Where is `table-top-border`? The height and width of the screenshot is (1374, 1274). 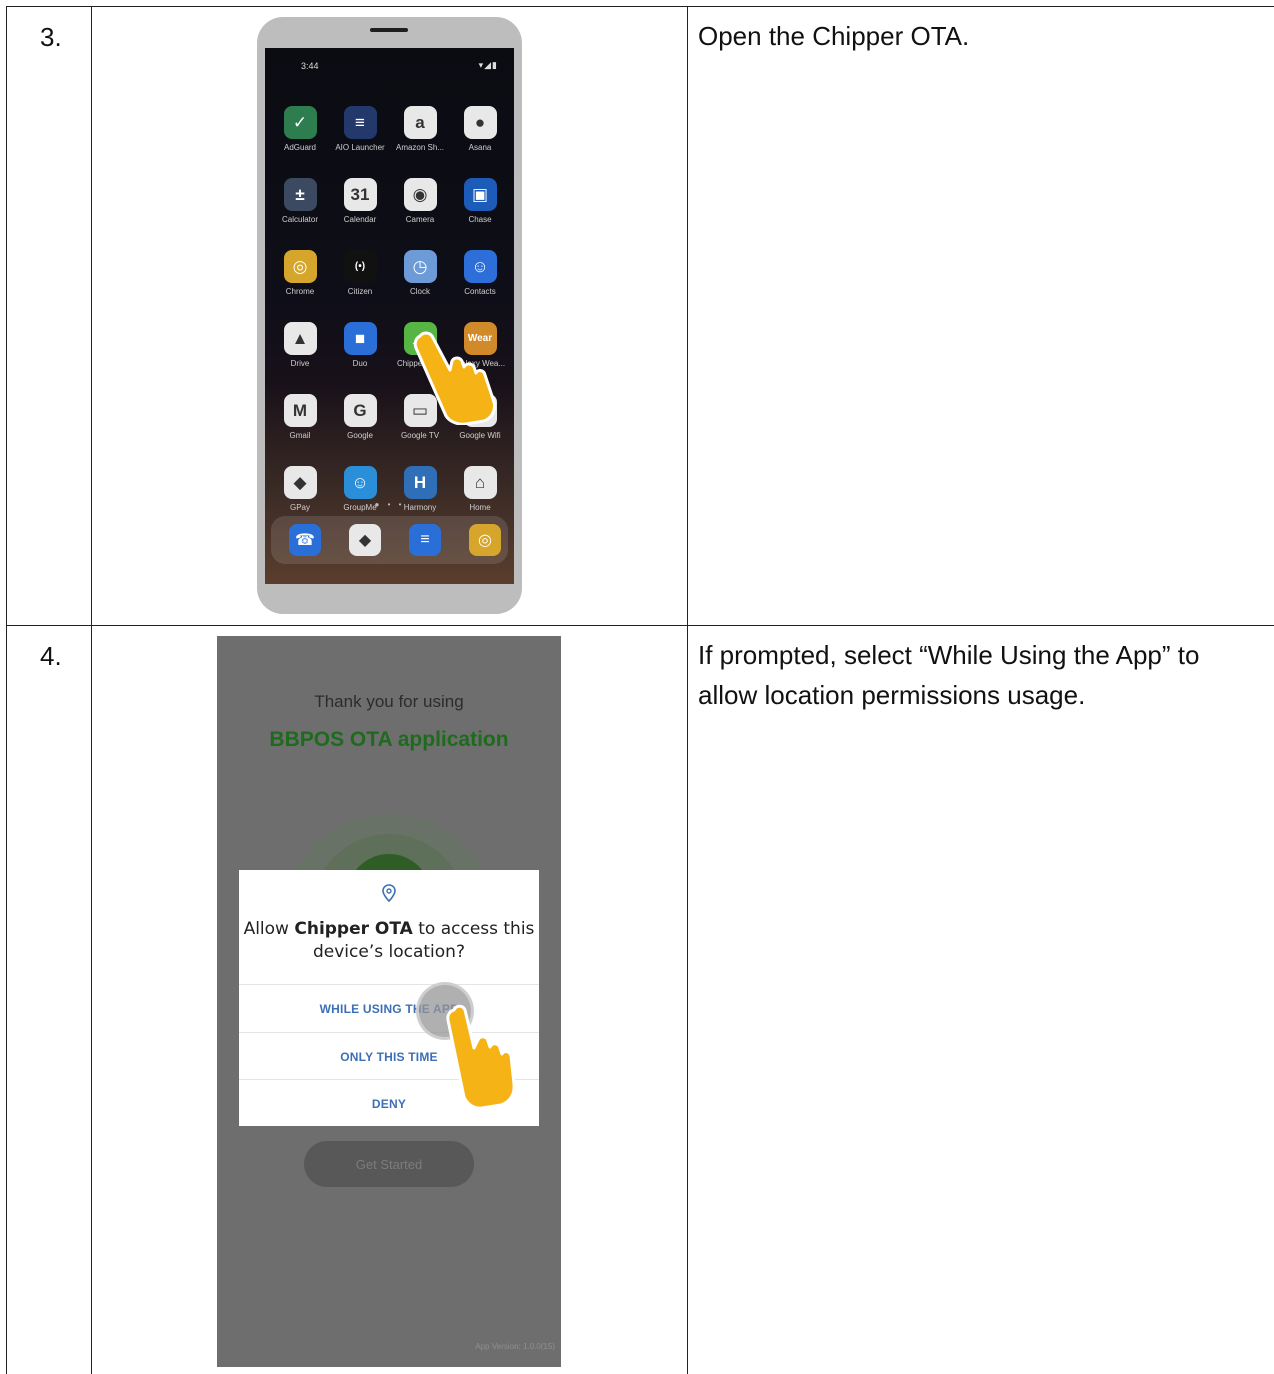
table-top-border is located at coordinates (640, 6).